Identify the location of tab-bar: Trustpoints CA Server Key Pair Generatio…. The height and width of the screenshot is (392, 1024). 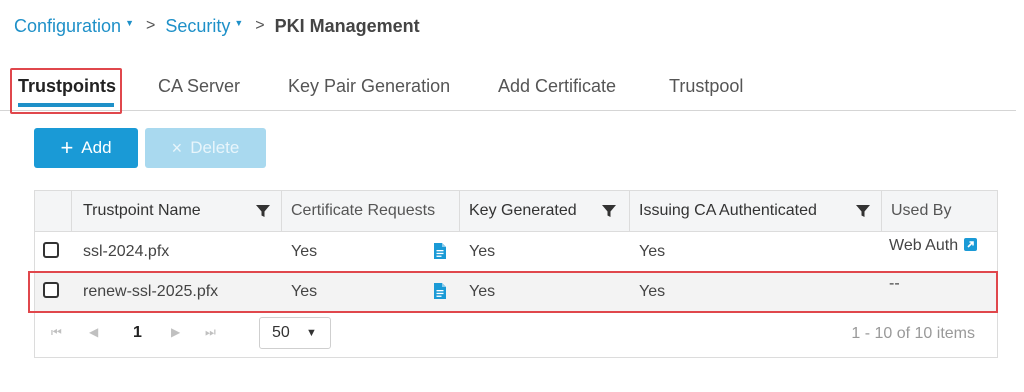
(508, 88).